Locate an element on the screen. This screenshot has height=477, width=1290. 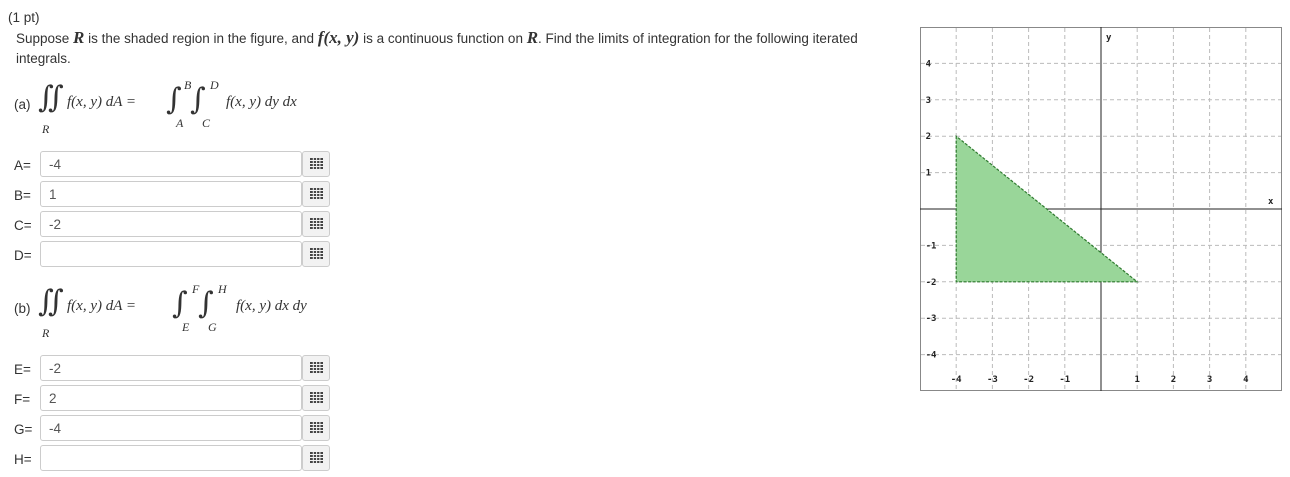
answer-input-a is located at coordinates (171, 164).